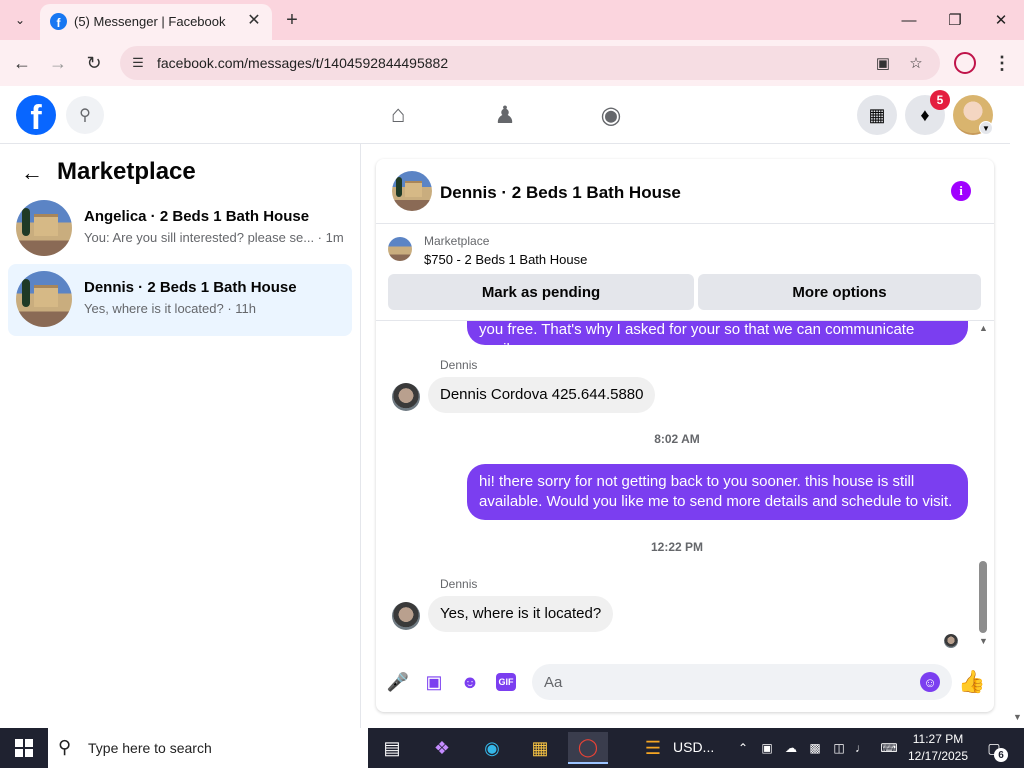 The width and height of the screenshot is (1024, 768). What do you see at coordinates (791, 748) in the screenshot?
I see `onedrive-icon: ☁` at bounding box center [791, 748].